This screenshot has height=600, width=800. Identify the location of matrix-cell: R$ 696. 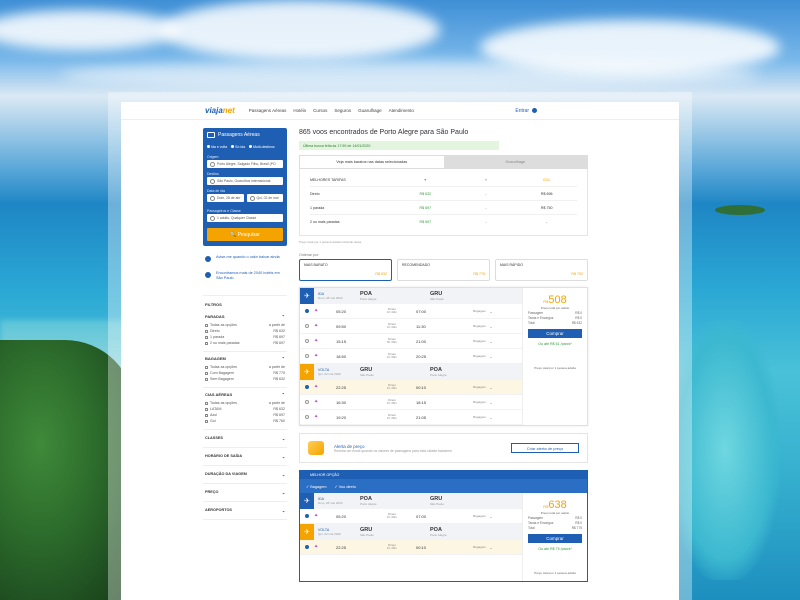
(546, 194).